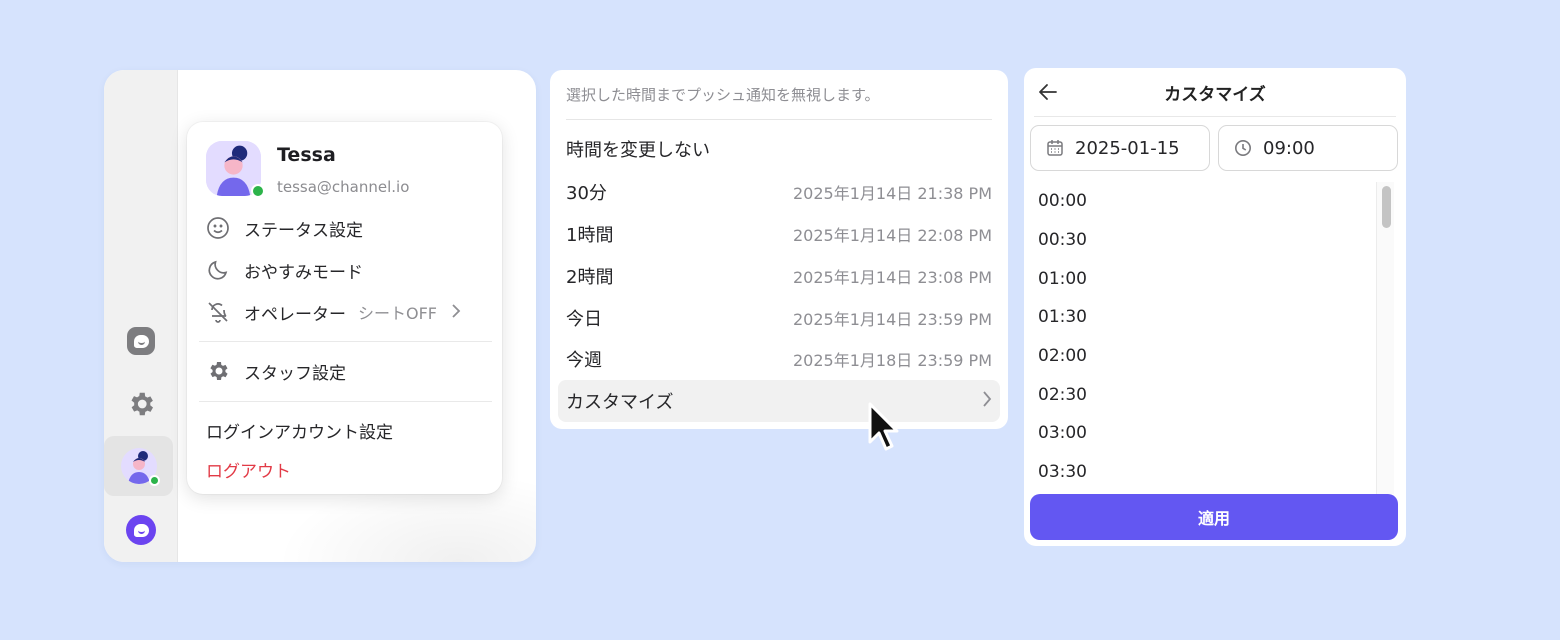 The width and height of the screenshot is (1560, 640). What do you see at coordinates (218, 312) in the screenshot?
I see `bell-off-icon` at bounding box center [218, 312].